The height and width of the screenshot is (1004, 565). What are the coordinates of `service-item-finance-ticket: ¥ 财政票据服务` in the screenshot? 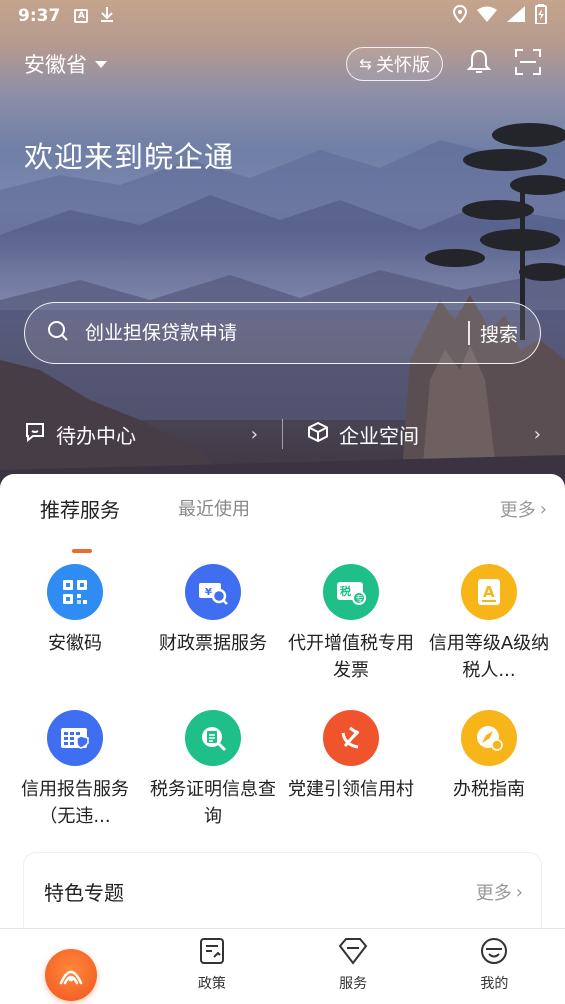 It's located at (213, 610).